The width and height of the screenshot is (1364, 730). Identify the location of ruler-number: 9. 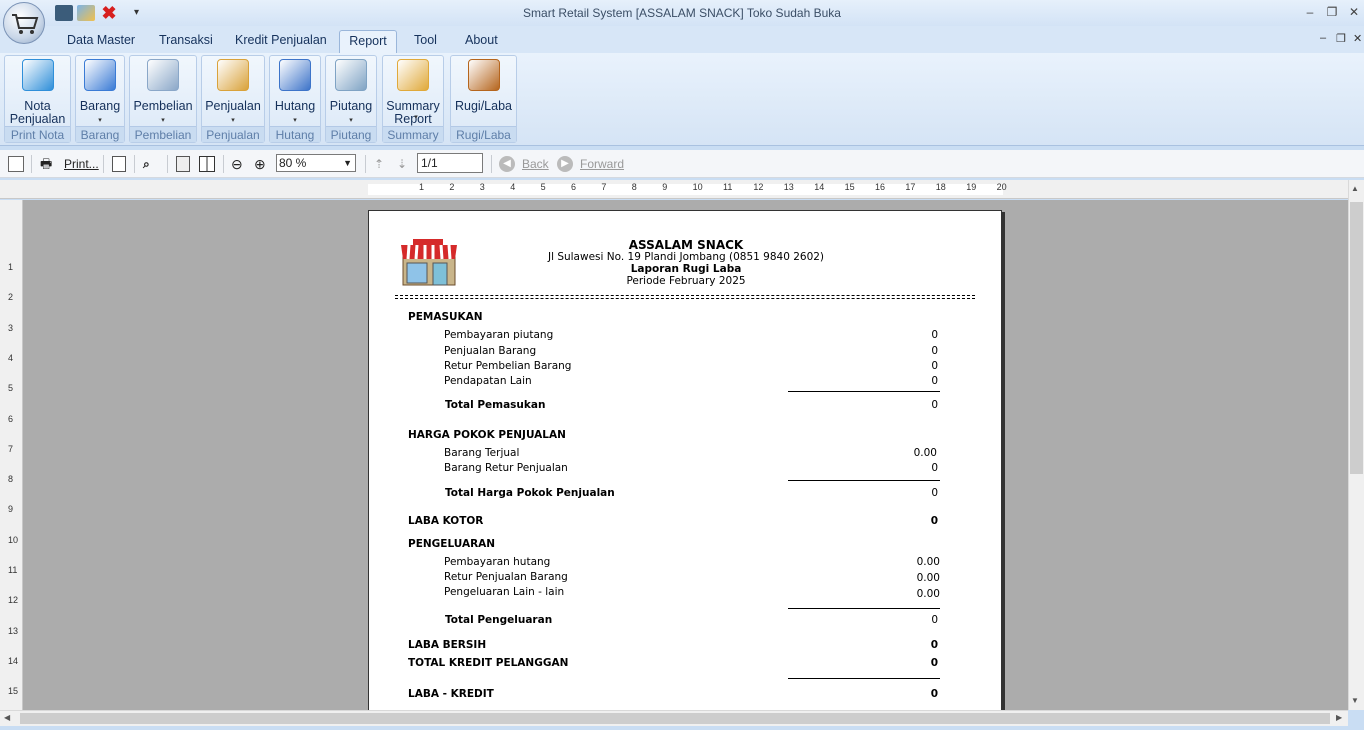
(665, 187).